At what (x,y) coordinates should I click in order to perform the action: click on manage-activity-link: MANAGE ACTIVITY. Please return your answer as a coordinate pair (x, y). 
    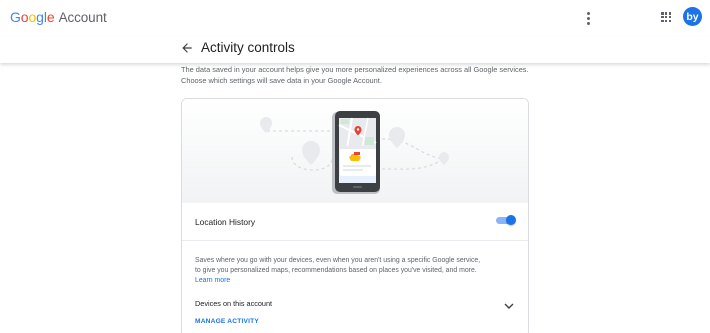
    Looking at the image, I should click on (227, 321).